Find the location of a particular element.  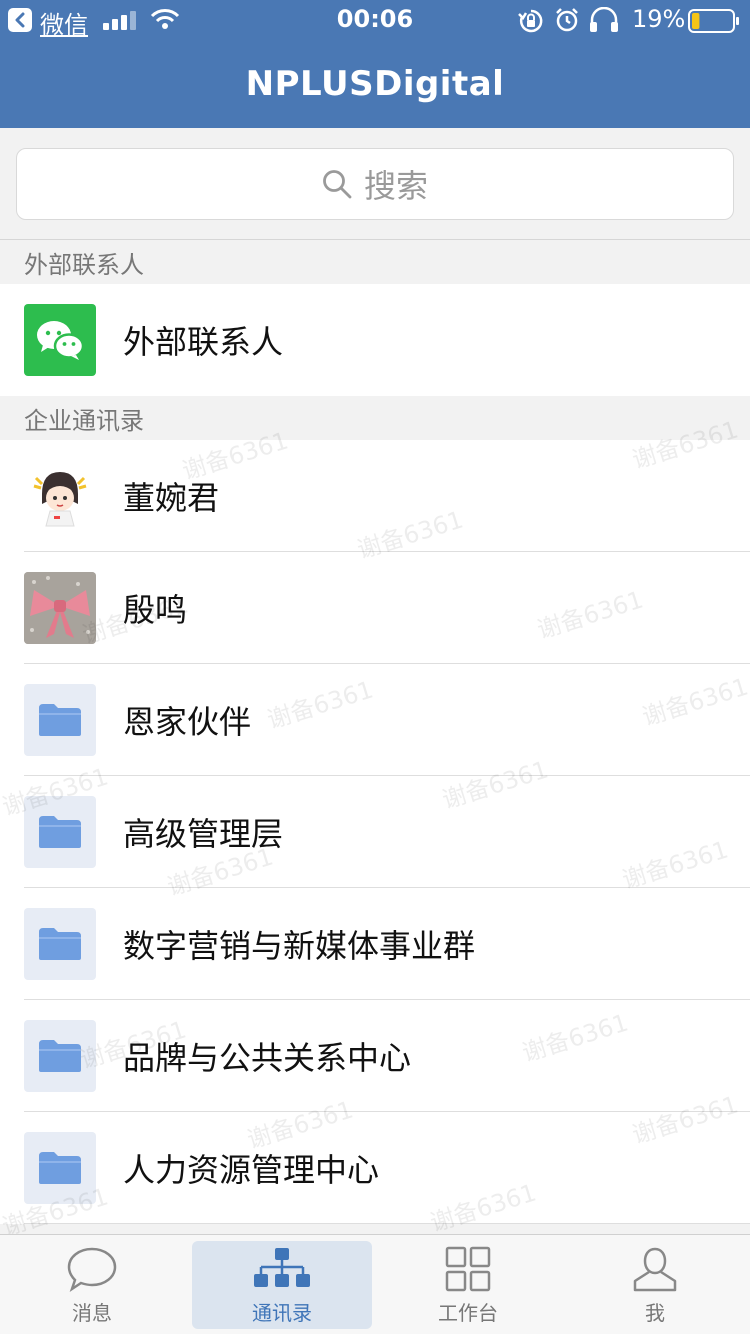

cartoon-avatar is located at coordinates (60, 496).